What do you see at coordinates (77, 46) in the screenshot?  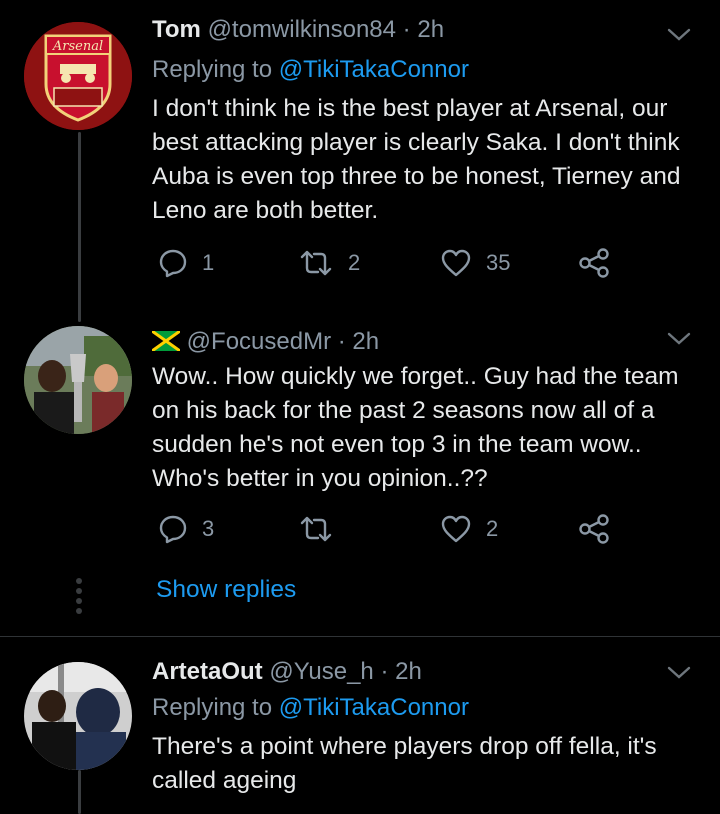 I see `crest-text: Arsenal` at bounding box center [77, 46].